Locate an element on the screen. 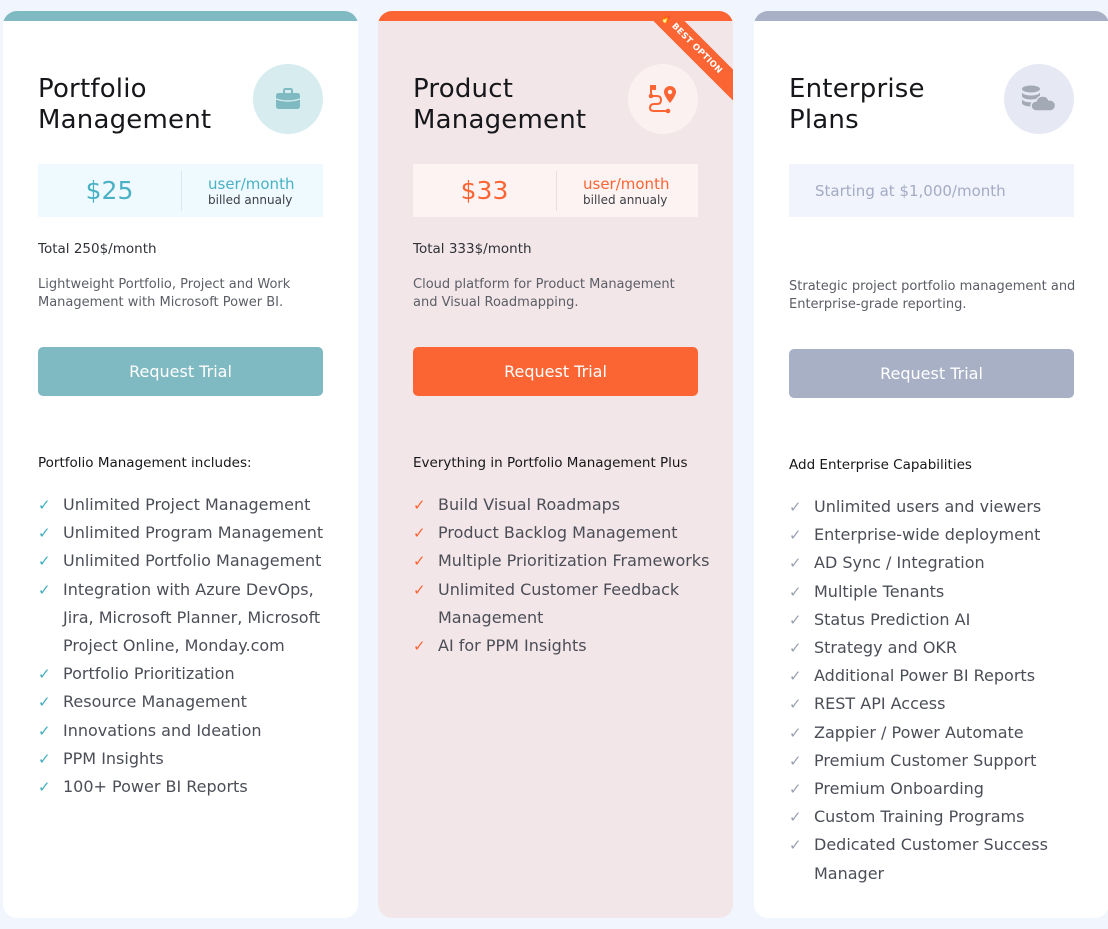 This screenshot has width=1108, height=929. feature-label: Enterprise-wide deployment is located at coordinates (927, 535).